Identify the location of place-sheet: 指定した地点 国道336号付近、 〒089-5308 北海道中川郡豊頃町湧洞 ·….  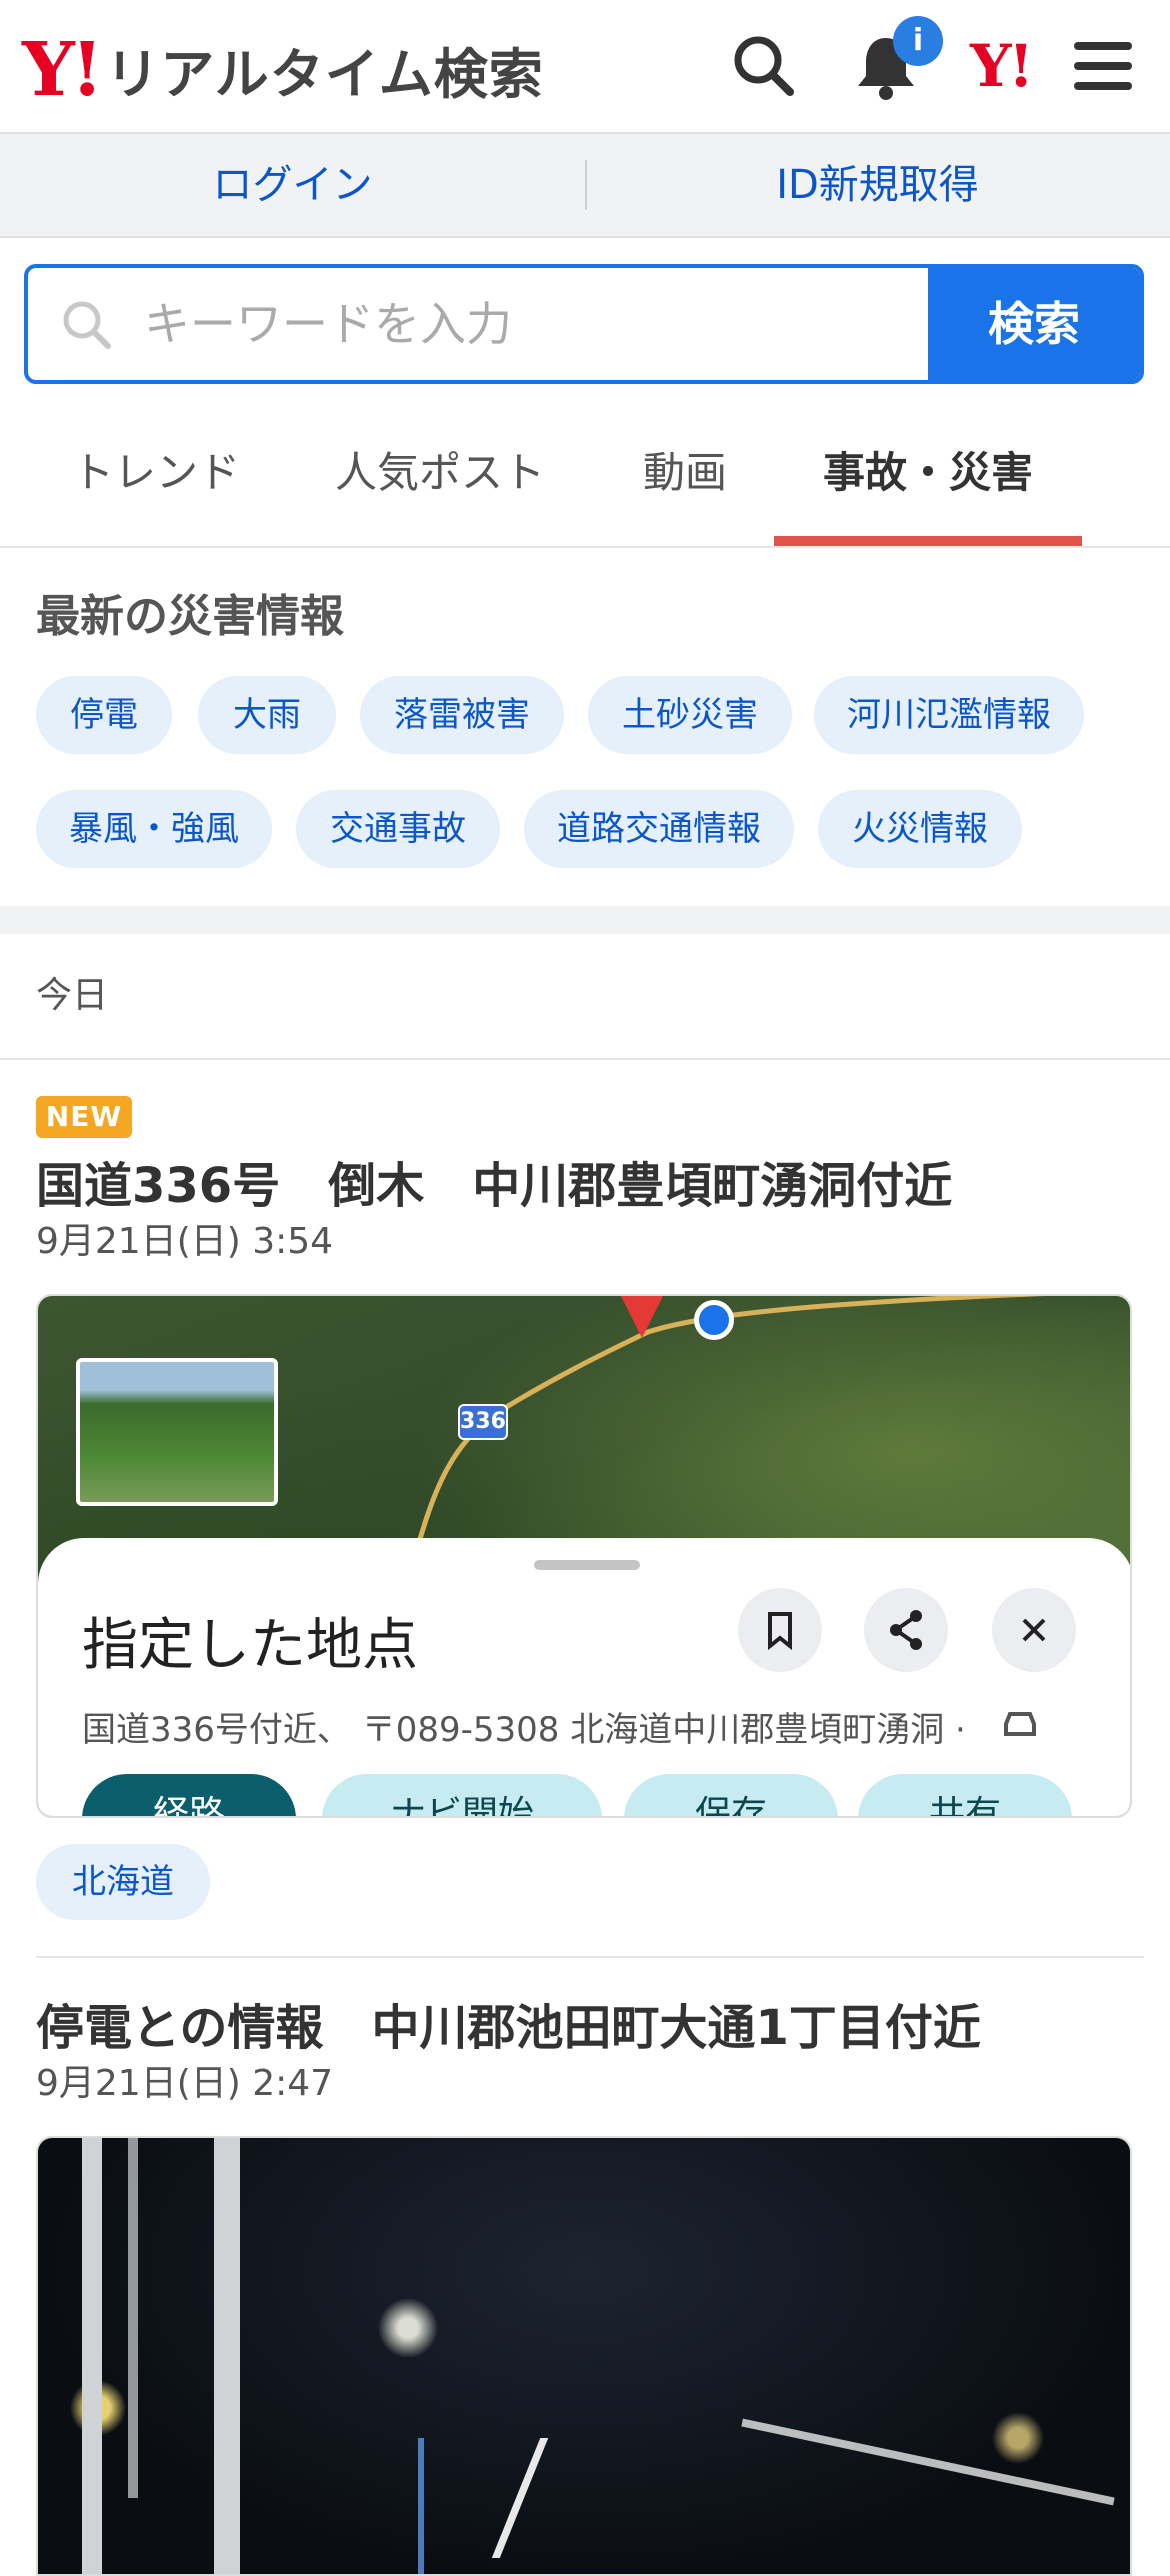
(584, 1677).